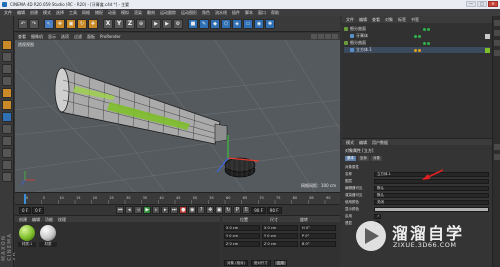 Image resolution: width=500 pixels, height=267 pixels. What do you see at coordinates (23, 23) in the screenshot?
I see `undo-icon: ↶` at bounding box center [23, 23].